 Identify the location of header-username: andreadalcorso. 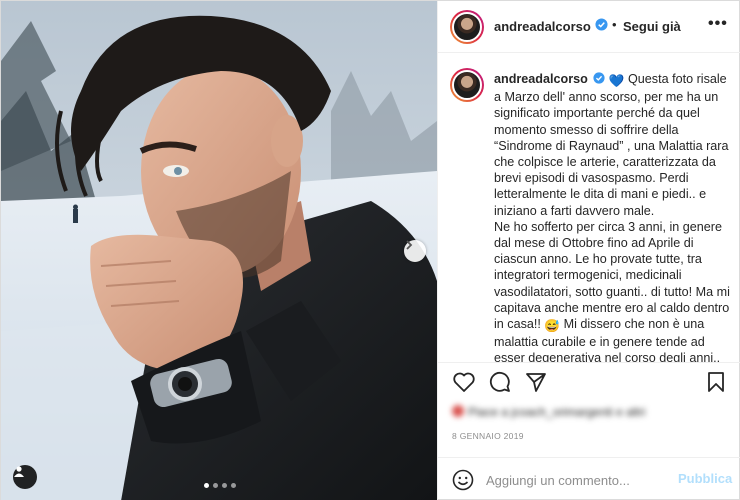
(542, 26).